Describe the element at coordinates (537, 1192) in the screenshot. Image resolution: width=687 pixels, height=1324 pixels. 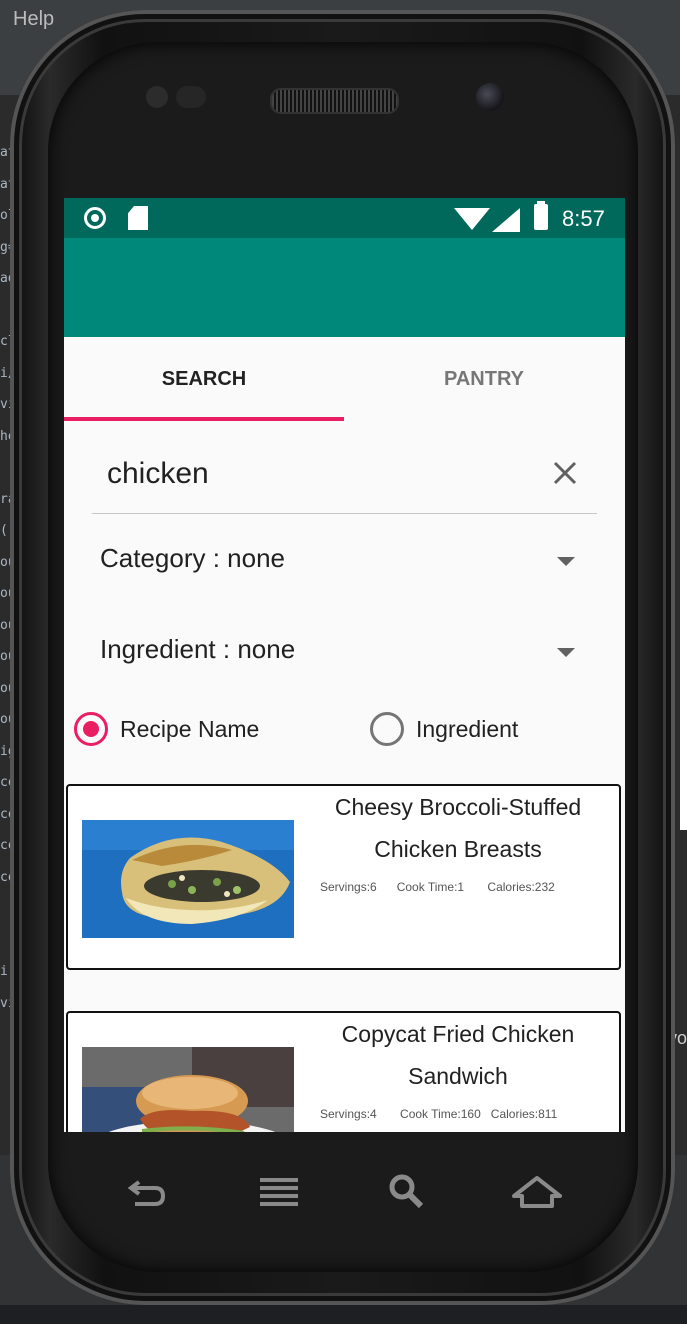
I see `home-icon` at that location.